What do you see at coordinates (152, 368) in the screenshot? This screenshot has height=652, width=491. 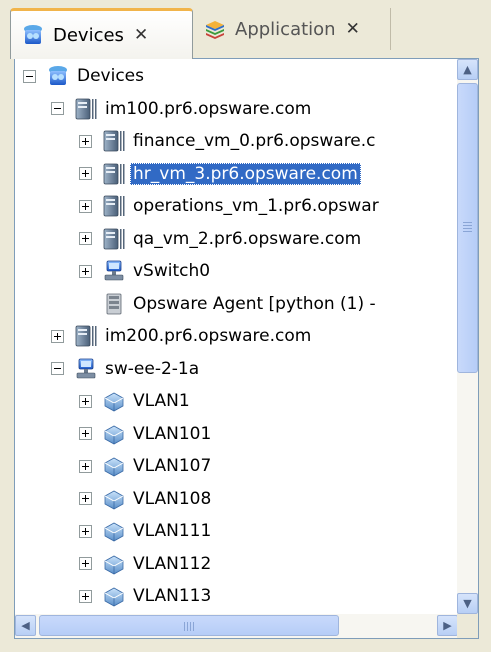 I see `tree-item-label: sw-ee-2-1a` at bounding box center [152, 368].